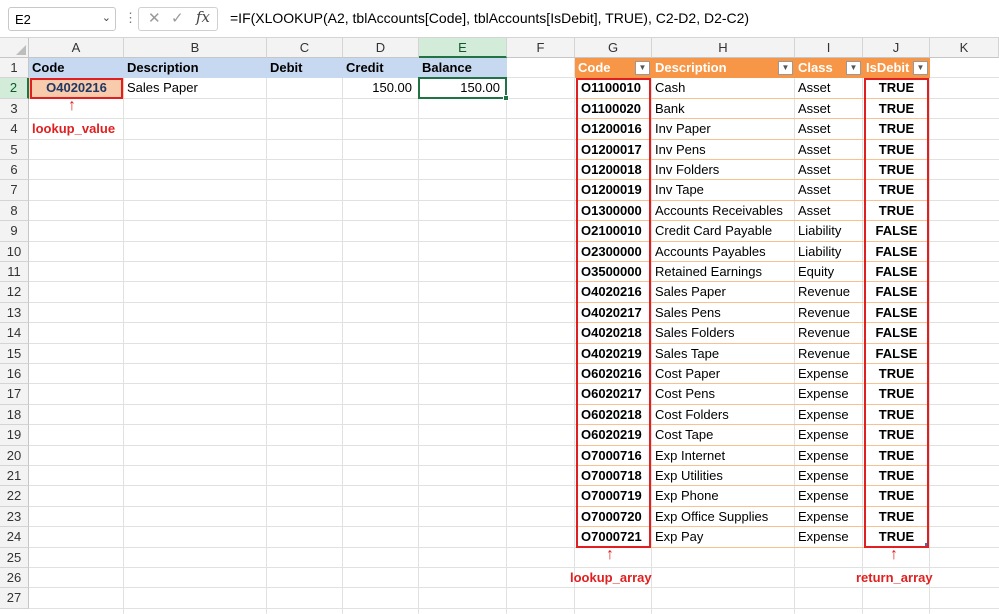 Image resolution: width=999 pixels, height=614 pixels. I want to click on enter-icon: ✓, so click(177, 18).